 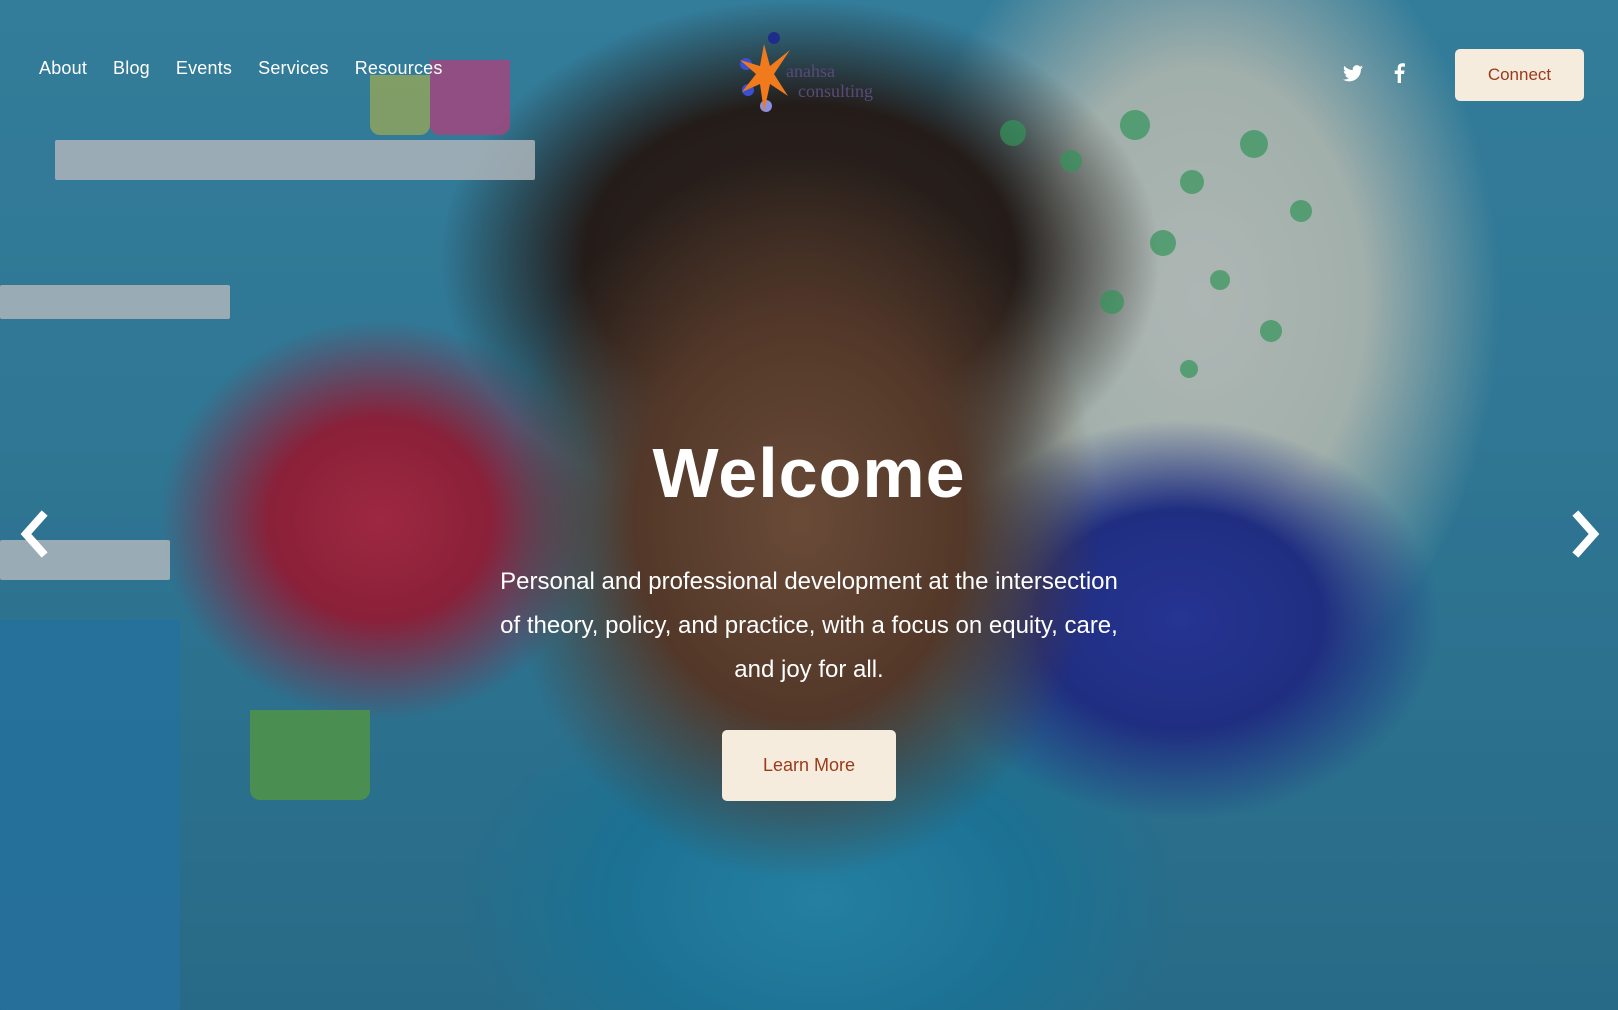 What do you see at coordinates (63, 68) in the screenshot?
I see `nav-item-about: About` at bounding box center [63, 68].